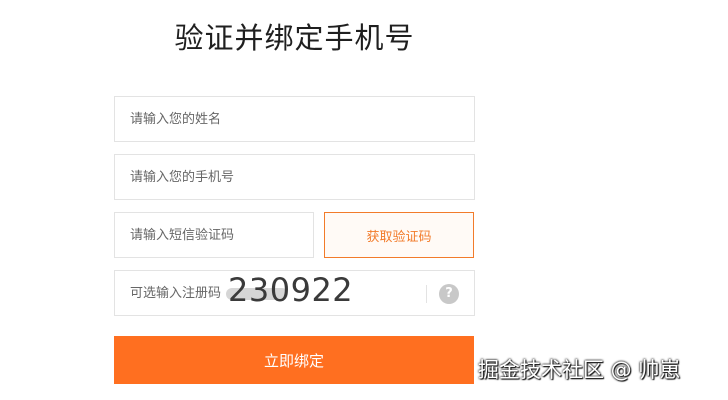 This screenshot has width=728, height=400. Describe the element at coordinates (294, 38) in the screenshot. I see `page-title: 验证并绑定手机号` at that location.